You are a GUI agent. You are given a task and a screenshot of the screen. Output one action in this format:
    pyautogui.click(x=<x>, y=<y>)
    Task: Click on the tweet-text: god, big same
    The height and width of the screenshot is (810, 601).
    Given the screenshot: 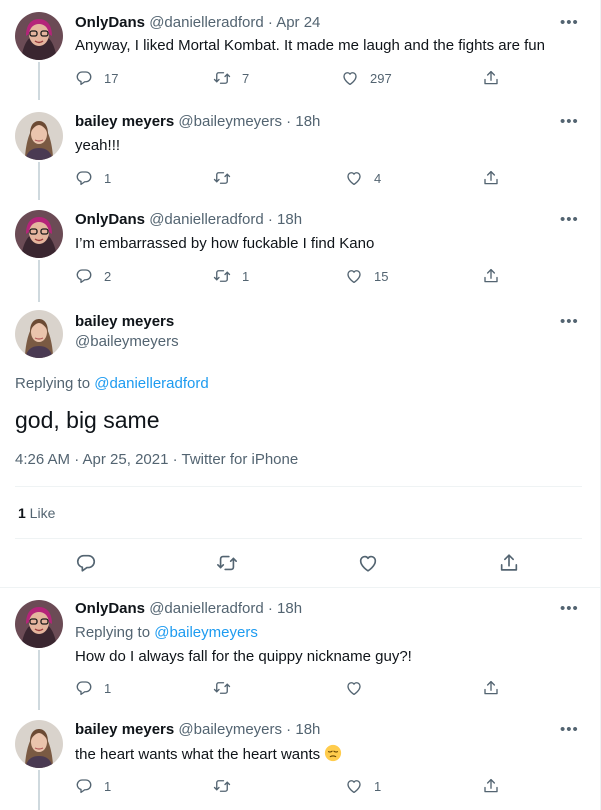 What is the action you would take?
    pyautogui.click(x=87, y=420)
    